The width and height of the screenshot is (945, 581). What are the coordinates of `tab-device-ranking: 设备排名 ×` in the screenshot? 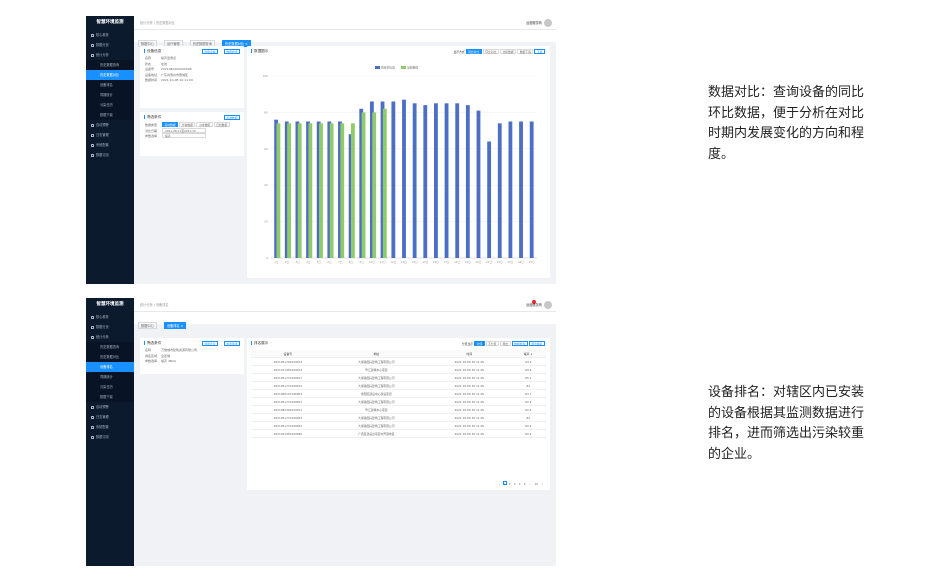 It's located at (175, 325).